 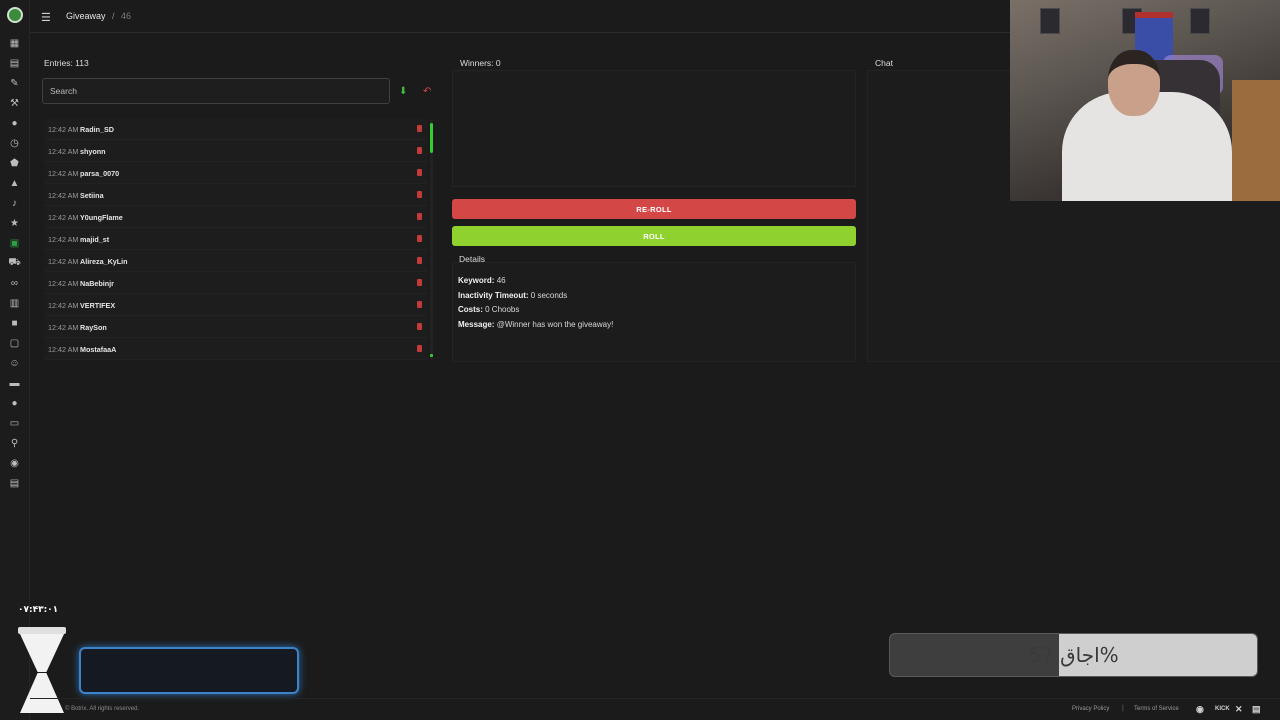 What do you see at coordinates (14, 43) in the screenshot?
I see `dashboard-icon: ▦` at bounding box center [14, 43].